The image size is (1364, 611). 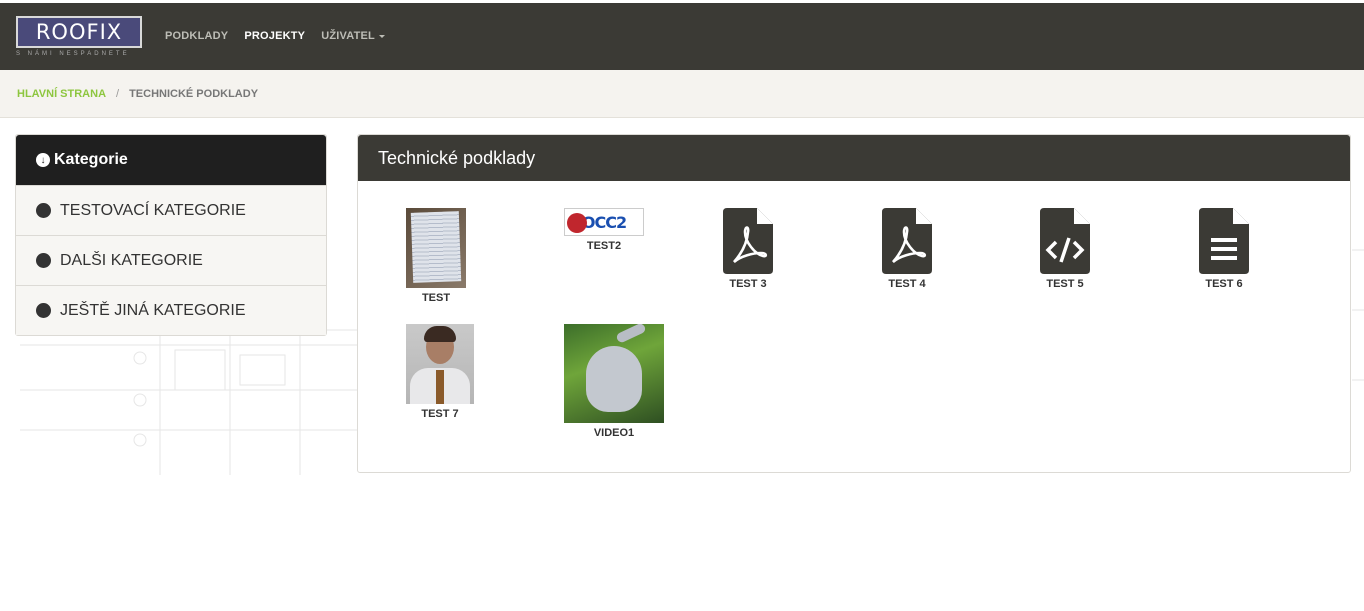 I want to click on sidebar-item-jeste-jina-kategorie: JEŠTĚ JINÁ KATEGORIE, so click(x=171, y=310).